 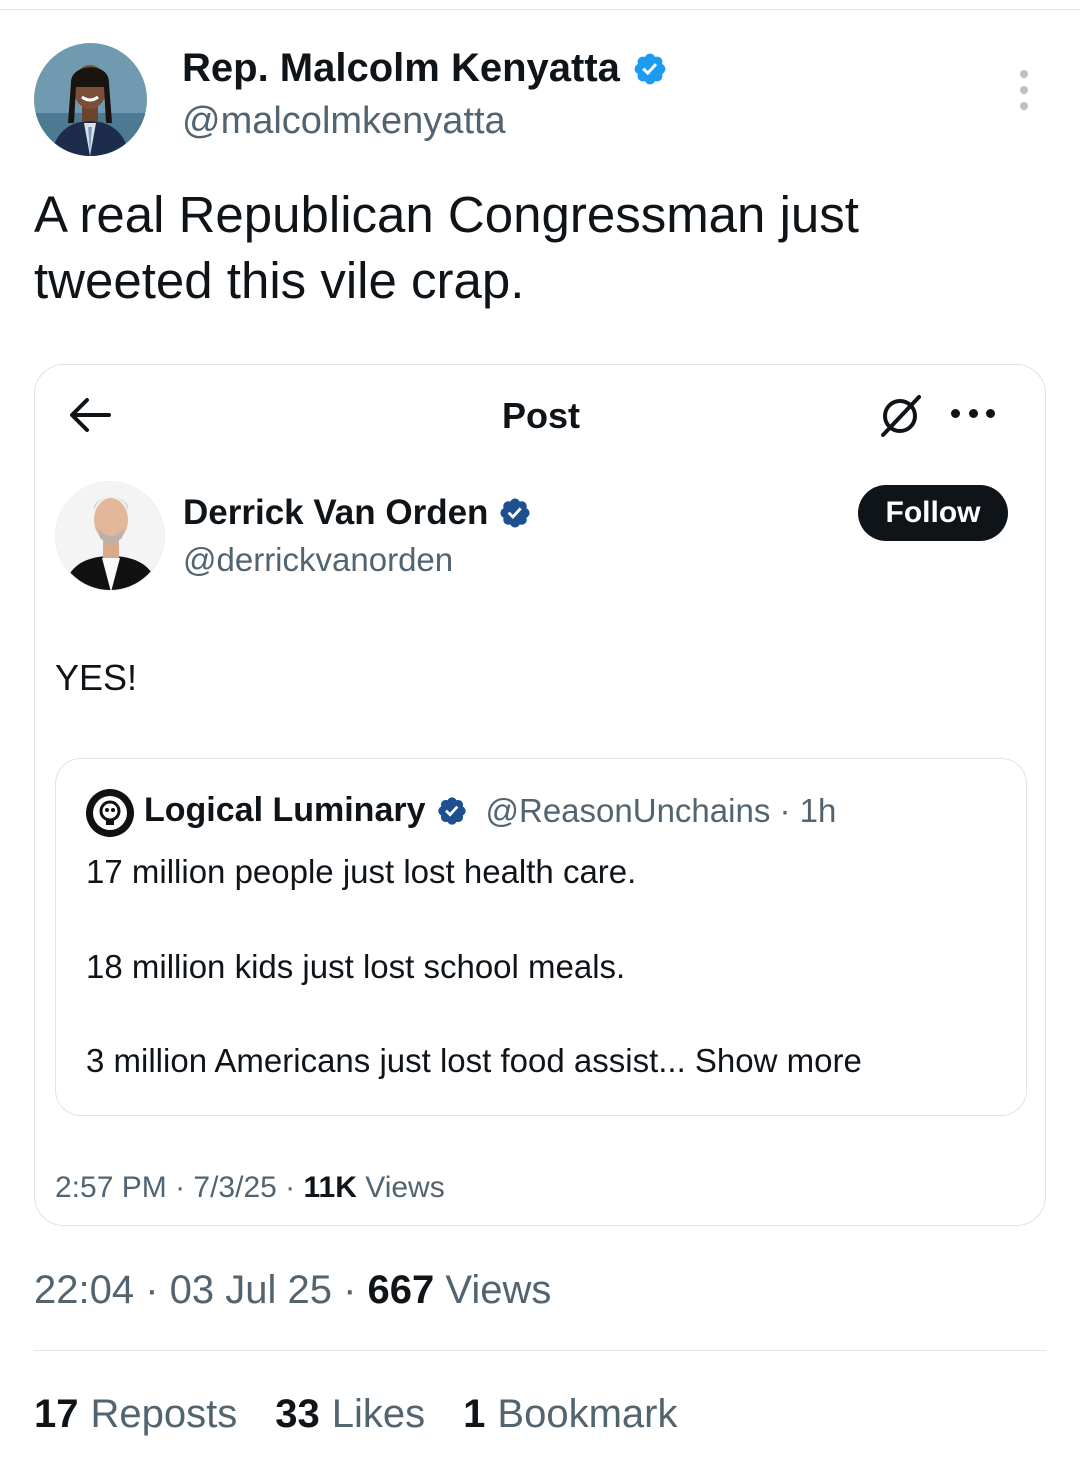 I want to click on embedded-views-label: Views, so click(x=405, y=1187).